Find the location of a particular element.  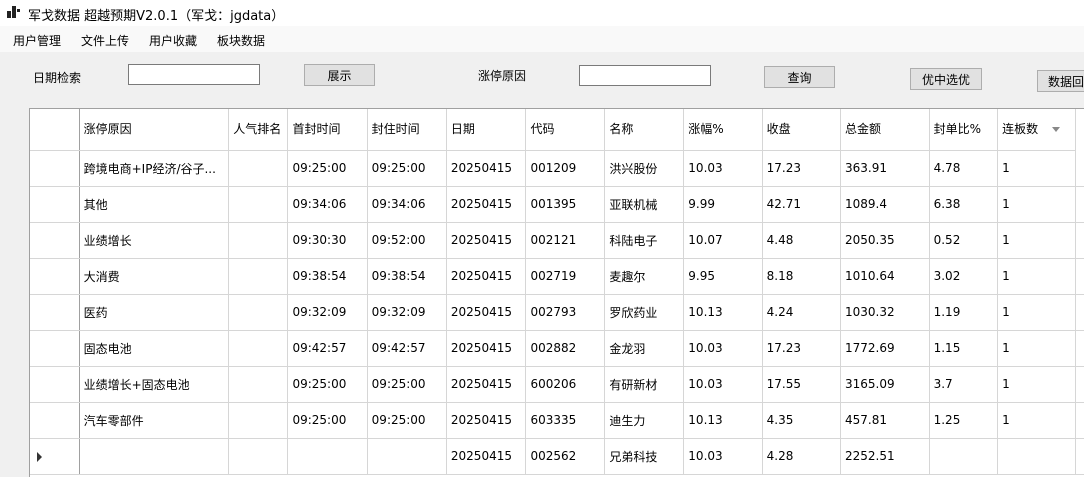

col-header-popularity-rank: 人气排名 is located at coordinates (258, 129).